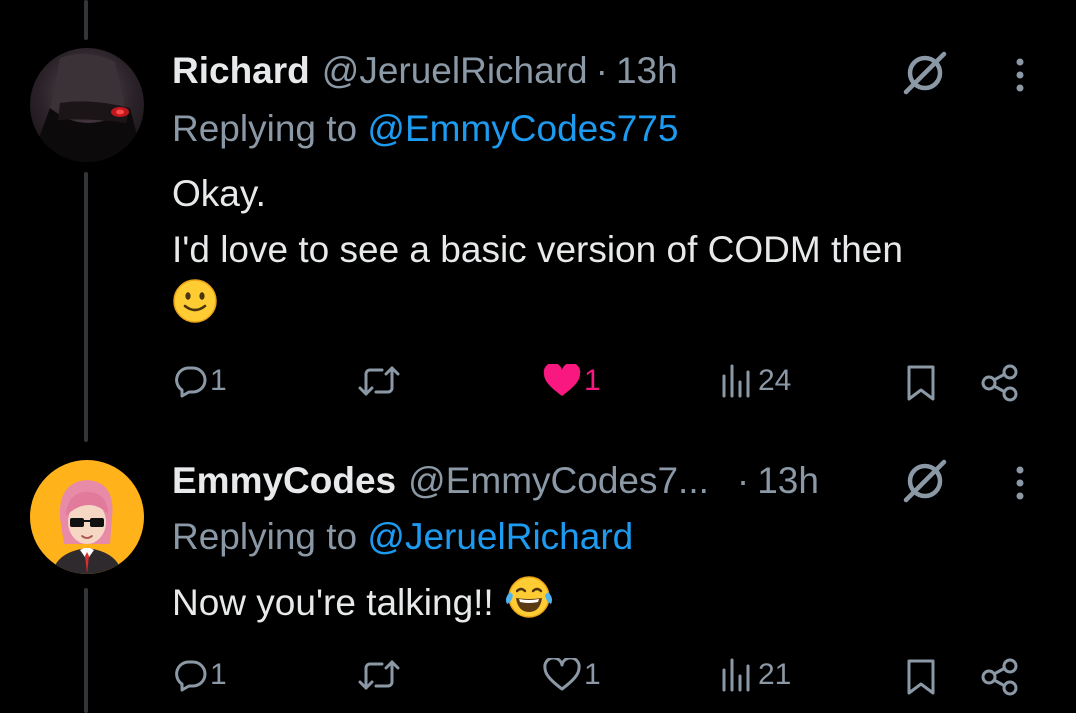  I want to click on tweet-text-line: Okay., so click(219, 193).